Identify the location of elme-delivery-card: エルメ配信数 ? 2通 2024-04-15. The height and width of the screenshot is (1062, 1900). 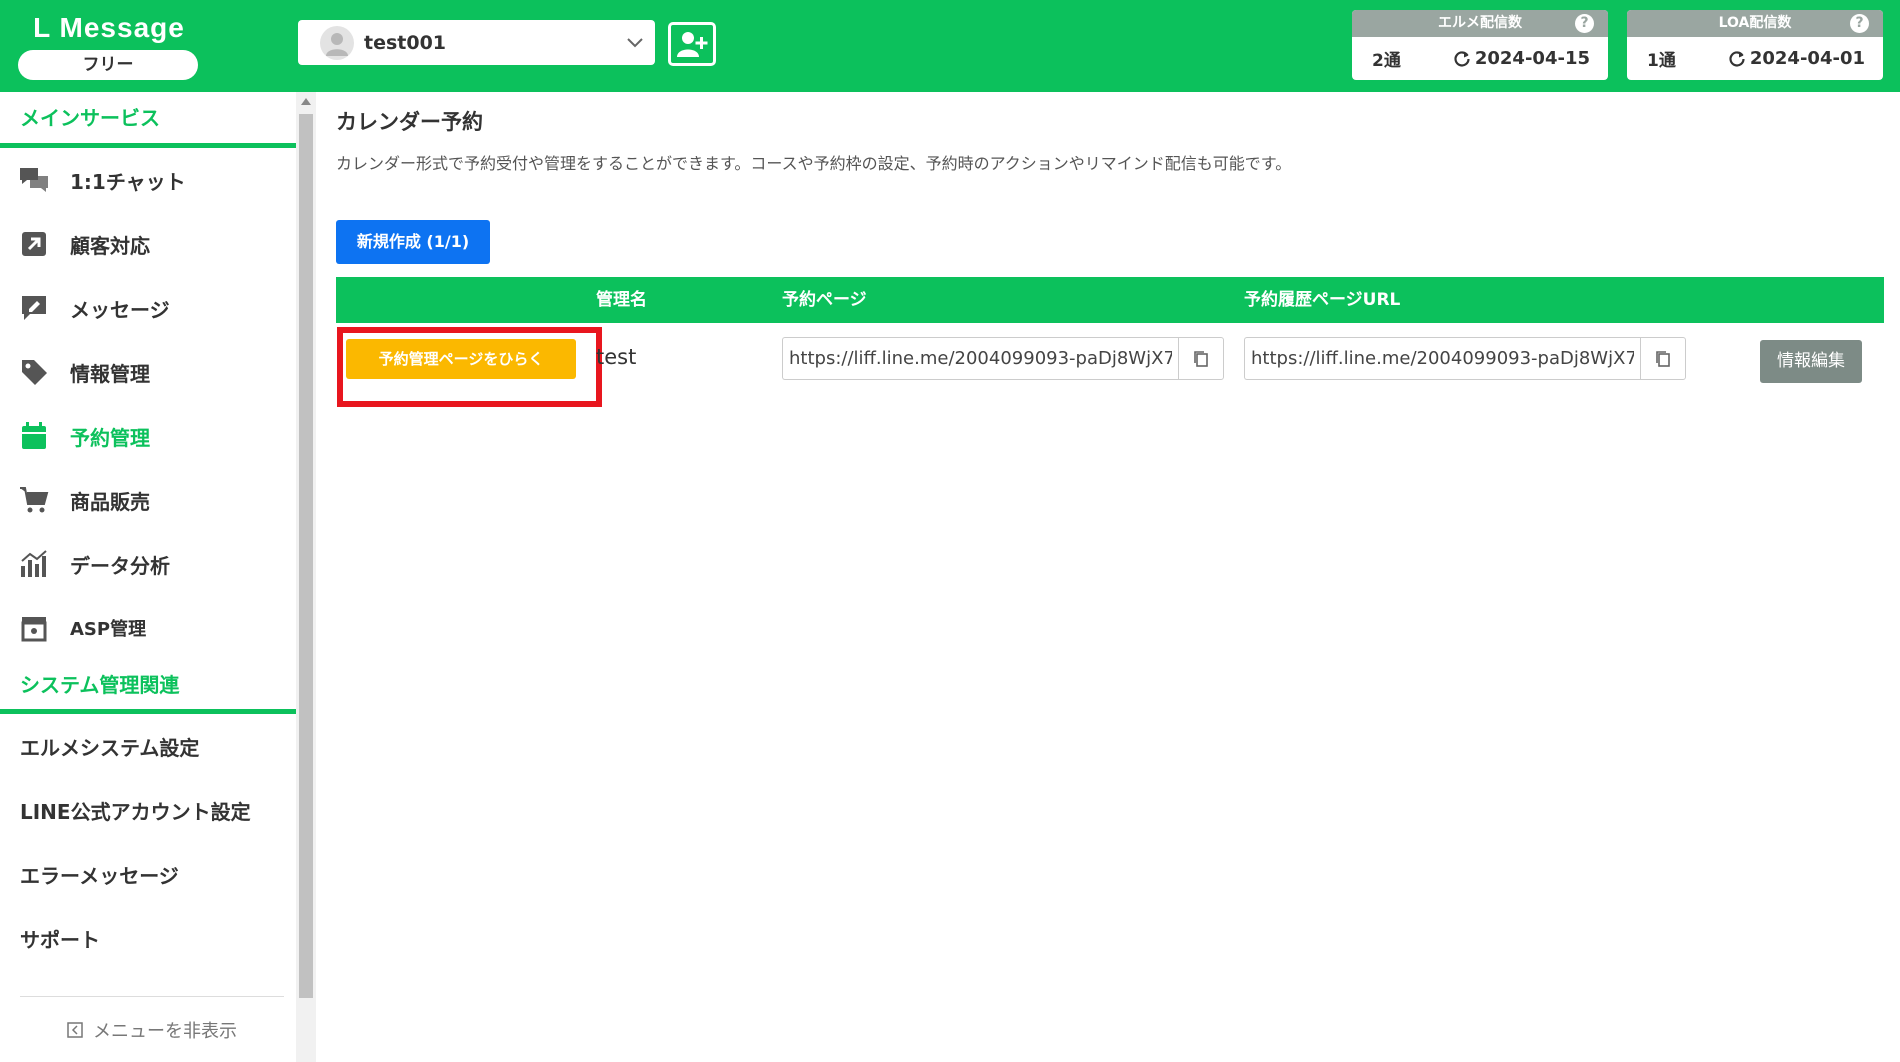
(1480, 45).